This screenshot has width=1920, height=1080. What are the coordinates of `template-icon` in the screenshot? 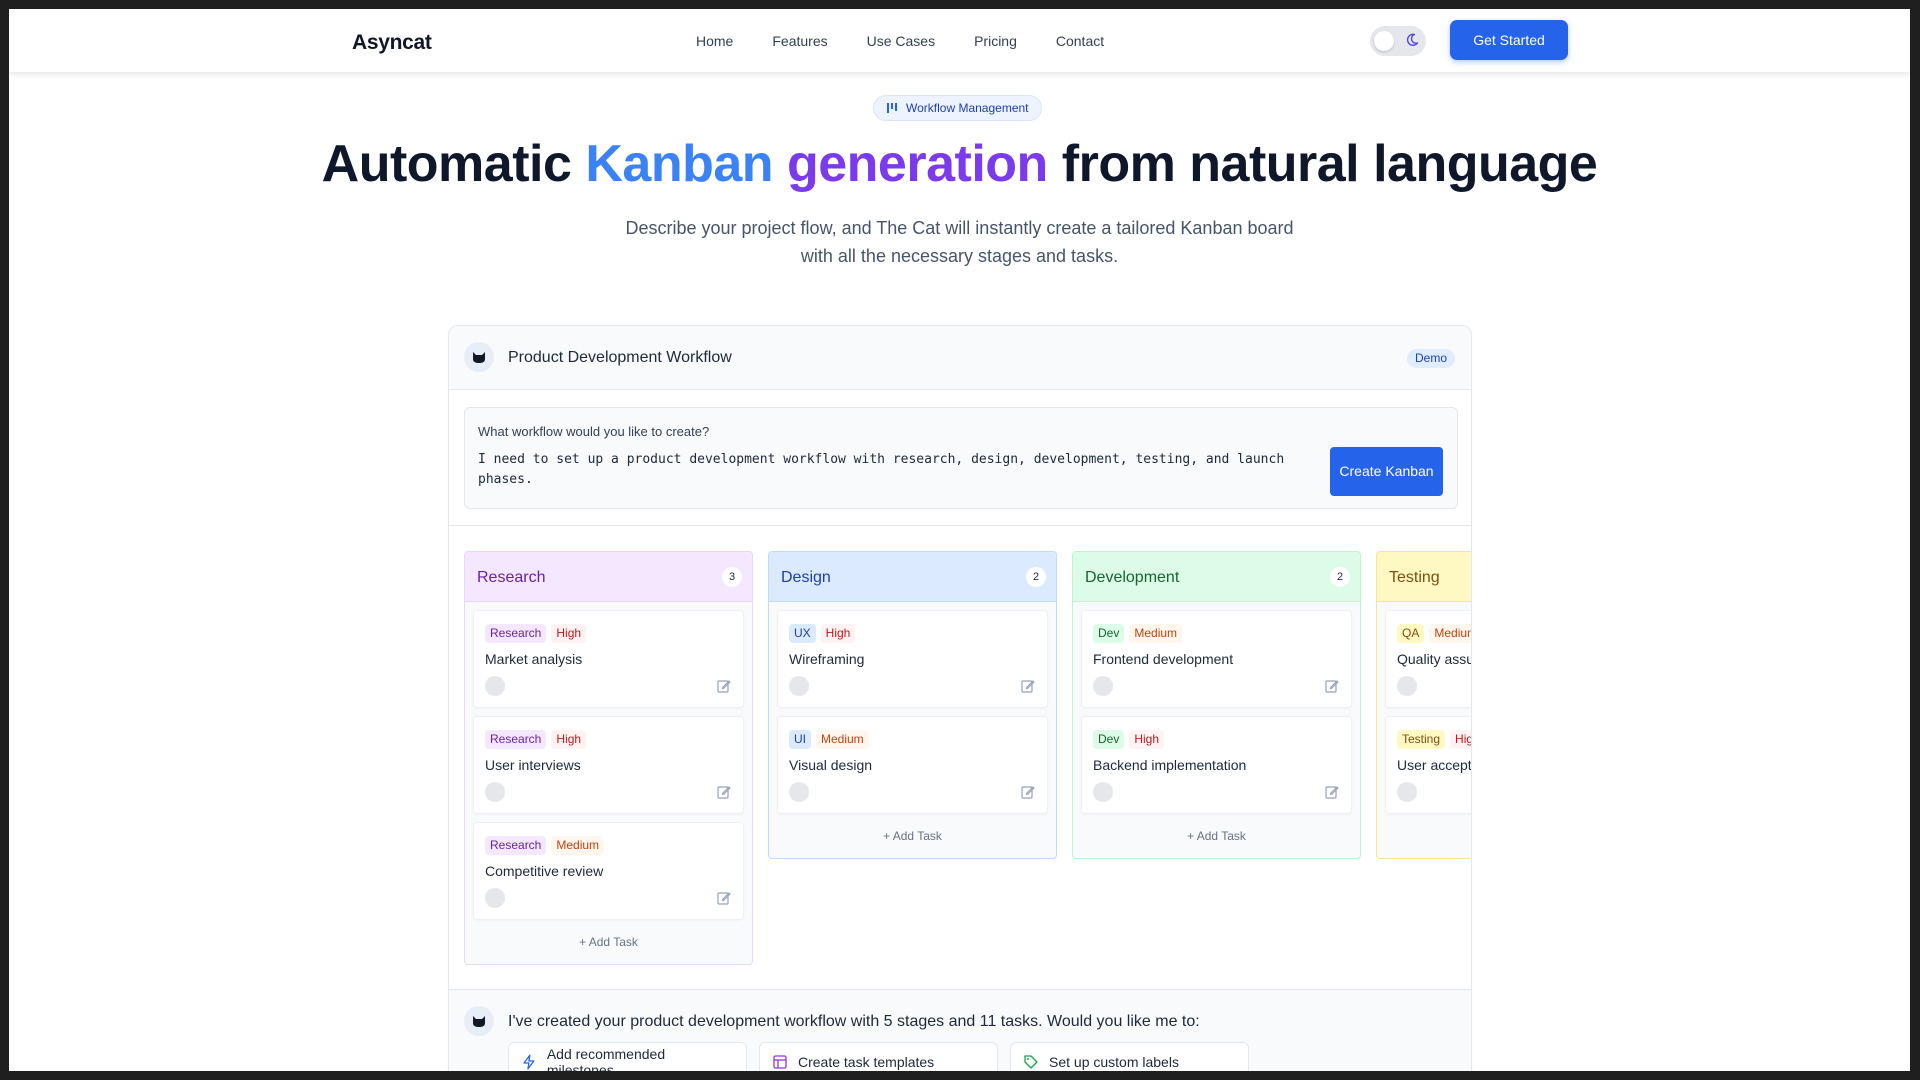 It's located at (780, 1062).